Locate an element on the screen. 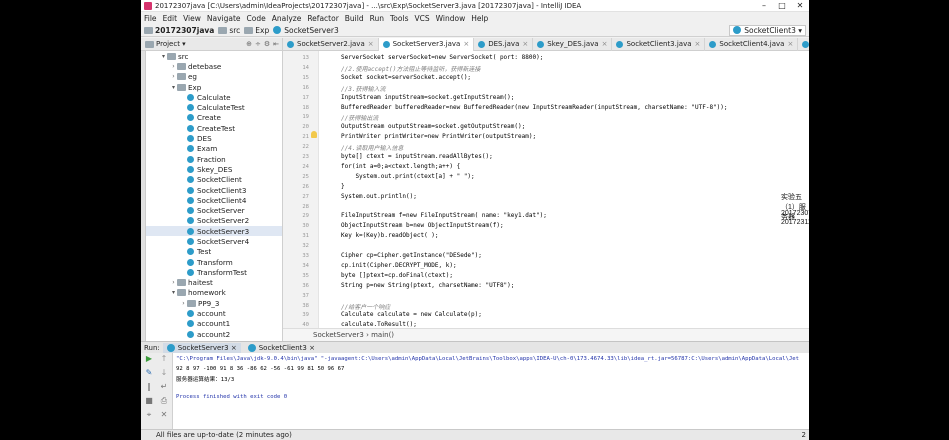 The height and width of the screenshot is (440, 949). menu-run: Run is located at coordinates (377, 18).